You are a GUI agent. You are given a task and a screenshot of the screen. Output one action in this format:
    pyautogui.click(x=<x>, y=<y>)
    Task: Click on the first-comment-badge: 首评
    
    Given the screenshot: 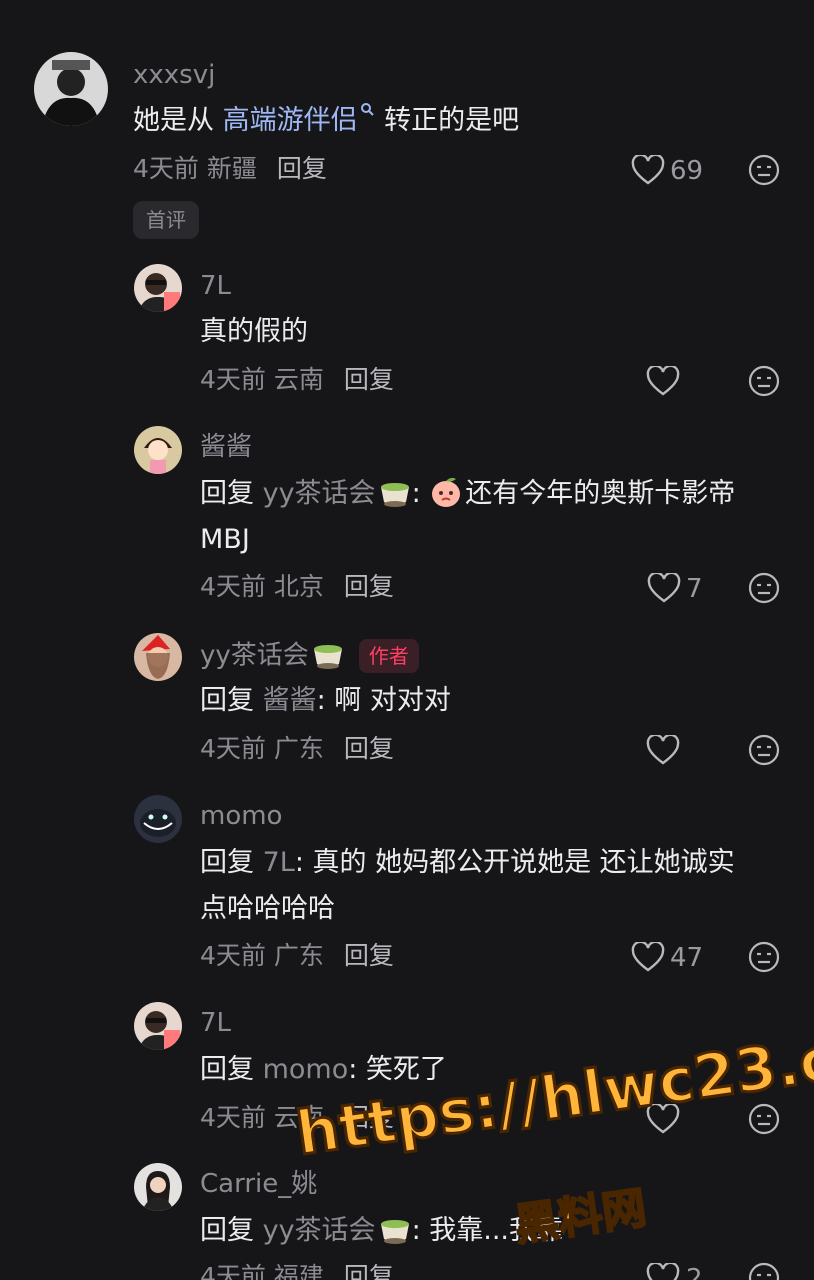 What is the action you would take?
    pyautogui.click(x=166, y=220)
    